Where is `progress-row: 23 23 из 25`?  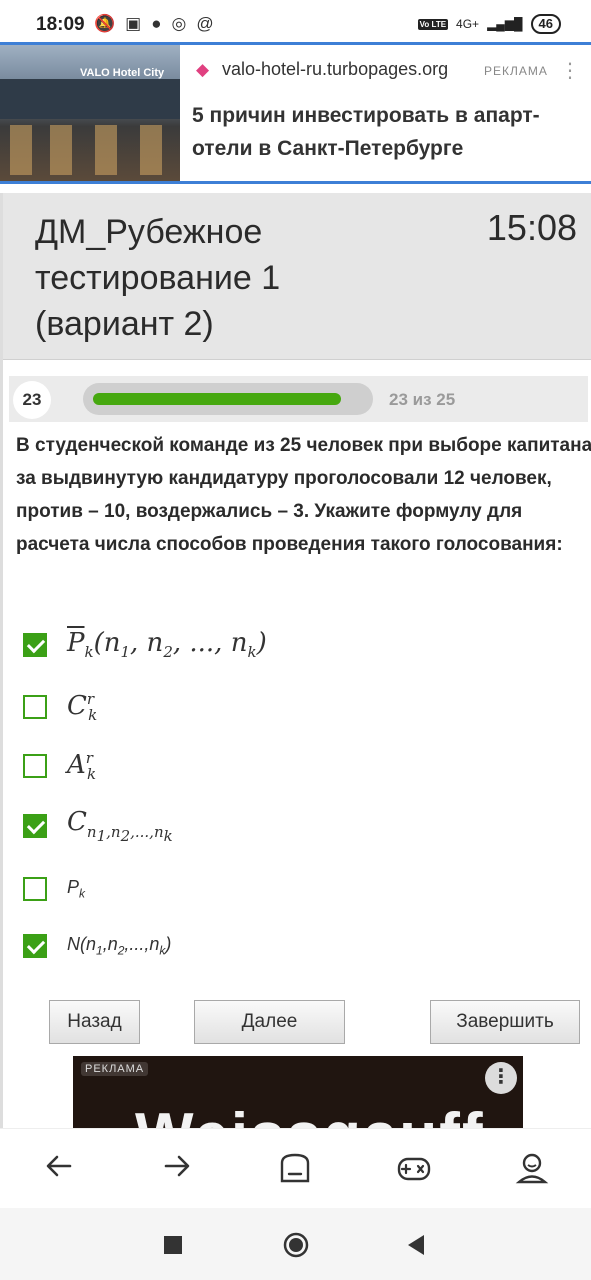 progress-row: 23 23 из 25 is located at coordinates (298, 399).